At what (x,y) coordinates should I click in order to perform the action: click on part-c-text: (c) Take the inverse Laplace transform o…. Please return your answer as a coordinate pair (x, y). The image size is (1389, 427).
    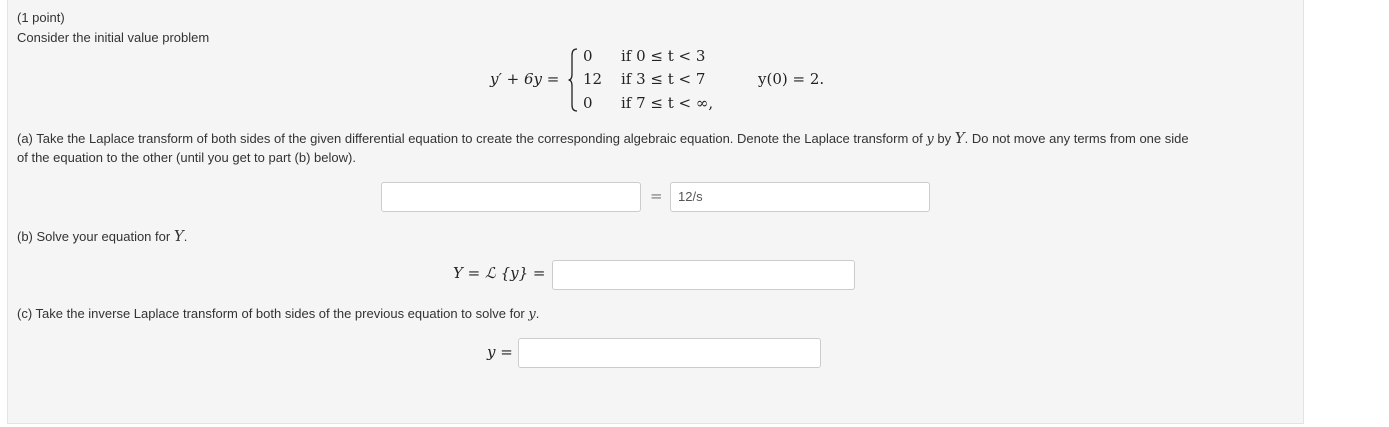
    Looking at the image, I should click on (278, 314).